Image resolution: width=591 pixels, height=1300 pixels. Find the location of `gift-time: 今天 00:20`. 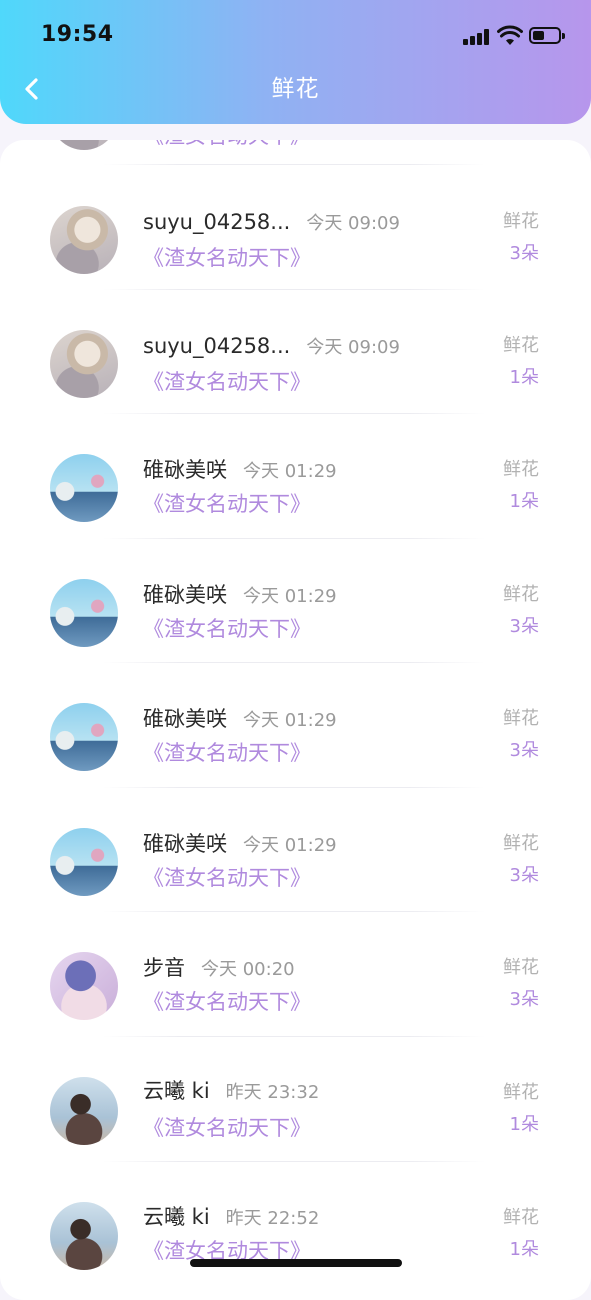

gift-time: 今天 00:20 is located at coordinates (248, 969).